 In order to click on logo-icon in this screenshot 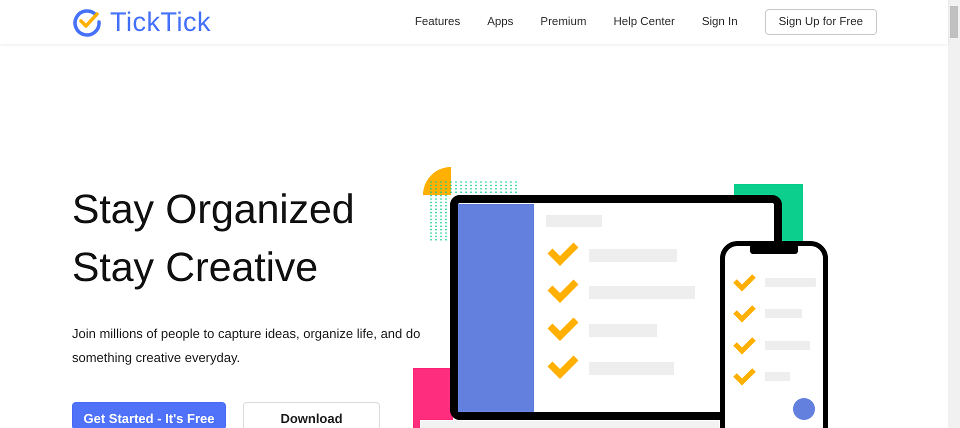, I will do `click(87, 22)`.